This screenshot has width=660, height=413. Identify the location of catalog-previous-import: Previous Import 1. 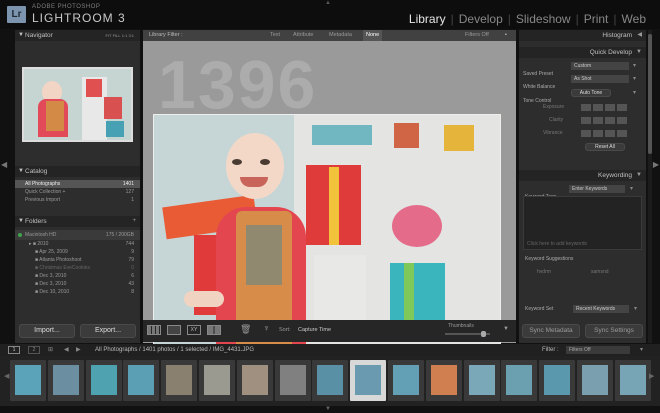
(77, 200).